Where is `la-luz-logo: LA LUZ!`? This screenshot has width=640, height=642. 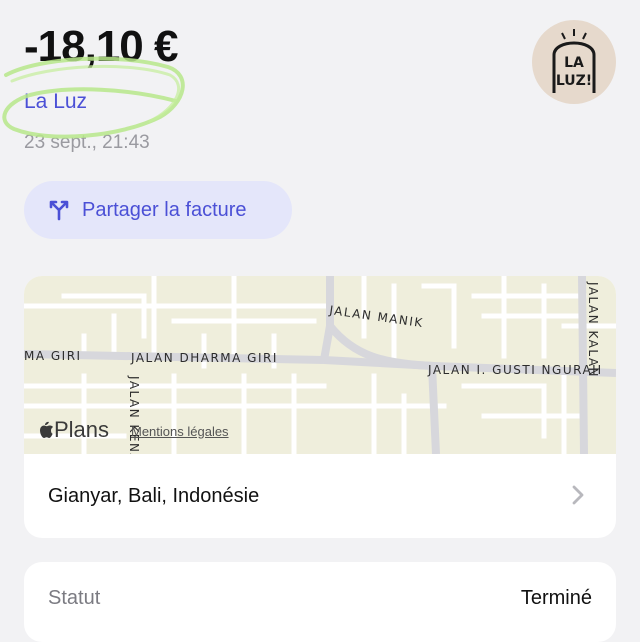 la-luz-logo: LA LUZ! is located at coordinates (574, 61).